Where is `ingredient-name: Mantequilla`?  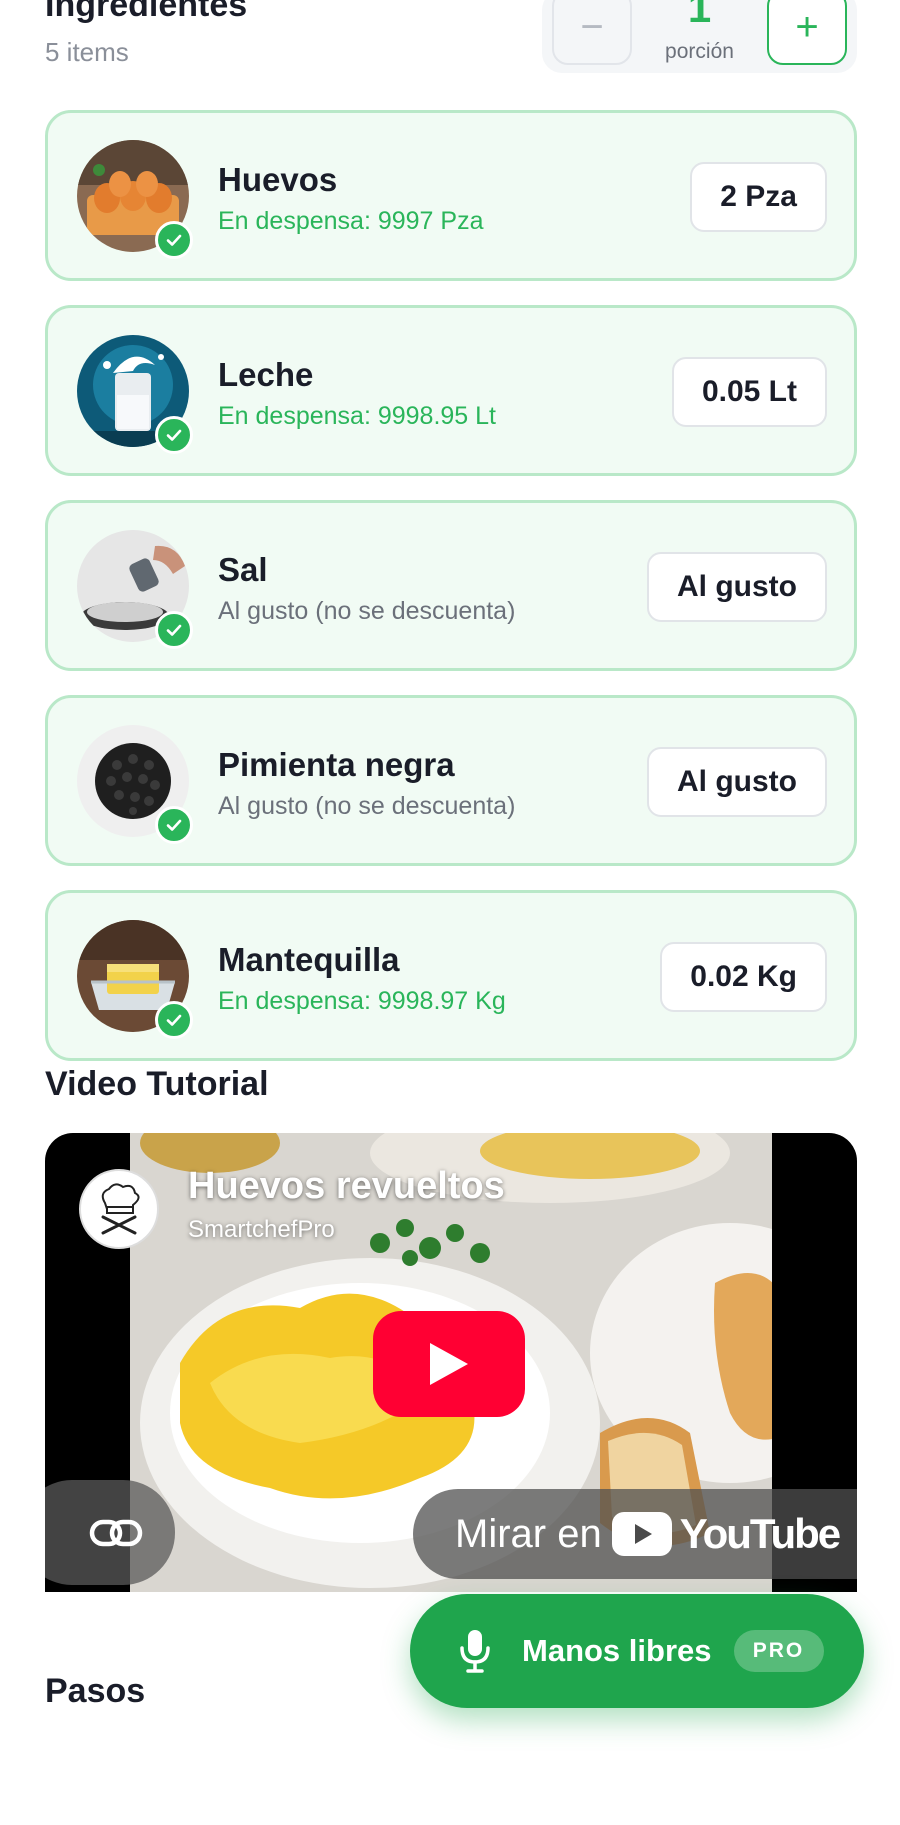 ingredient-name: Mantequilla is located at coordinates (309, 959).